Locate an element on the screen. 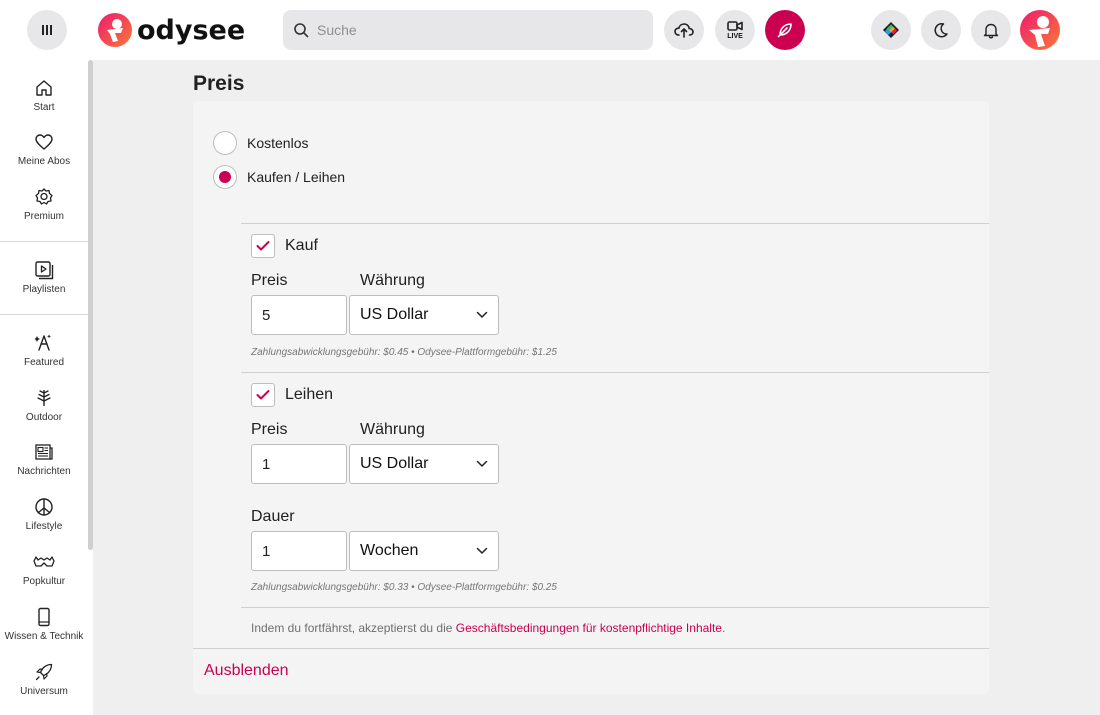  tree-icon is located at coordinates (44, 398).